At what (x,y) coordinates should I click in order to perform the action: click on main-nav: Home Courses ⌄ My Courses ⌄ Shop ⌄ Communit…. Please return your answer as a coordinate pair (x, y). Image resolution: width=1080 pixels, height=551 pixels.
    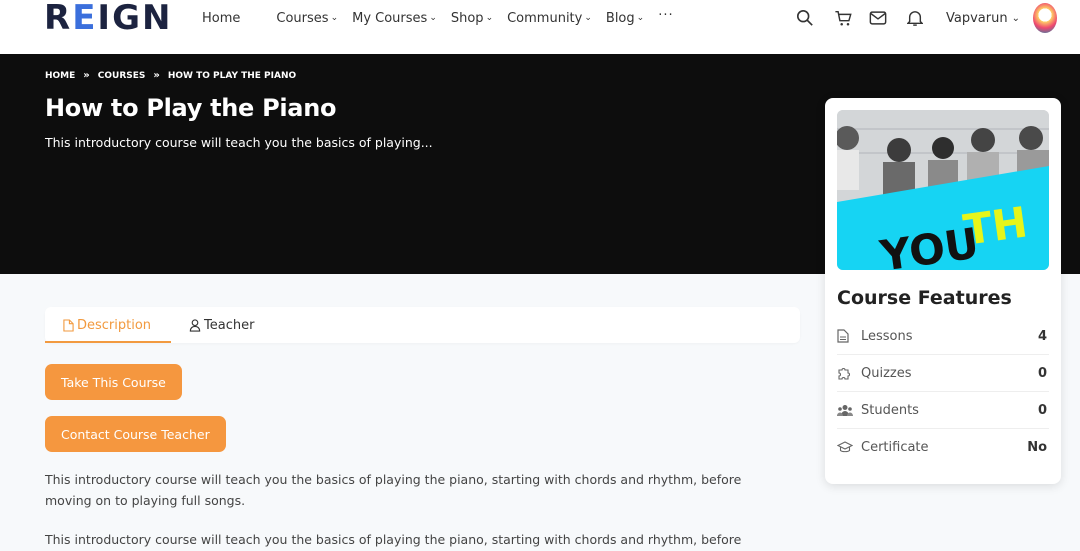
    Looking at the image, I should click on (438, 18).